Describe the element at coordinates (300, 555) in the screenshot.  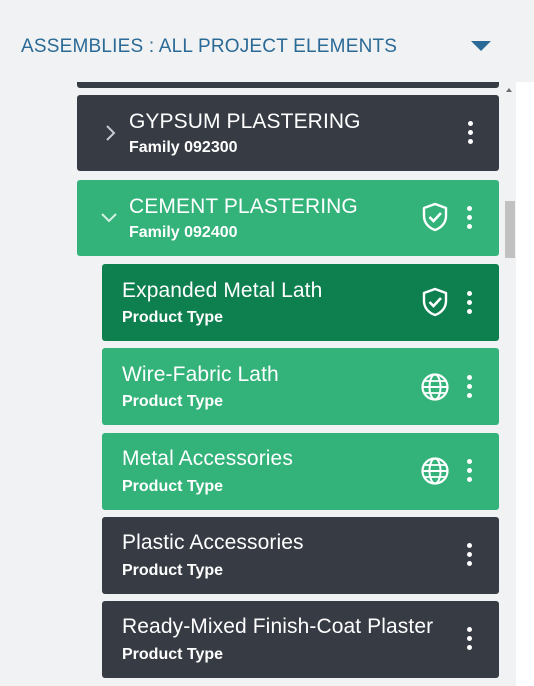
I see `tree-item-plastic-accessories: Plastic Accessories Product Type` at that location.